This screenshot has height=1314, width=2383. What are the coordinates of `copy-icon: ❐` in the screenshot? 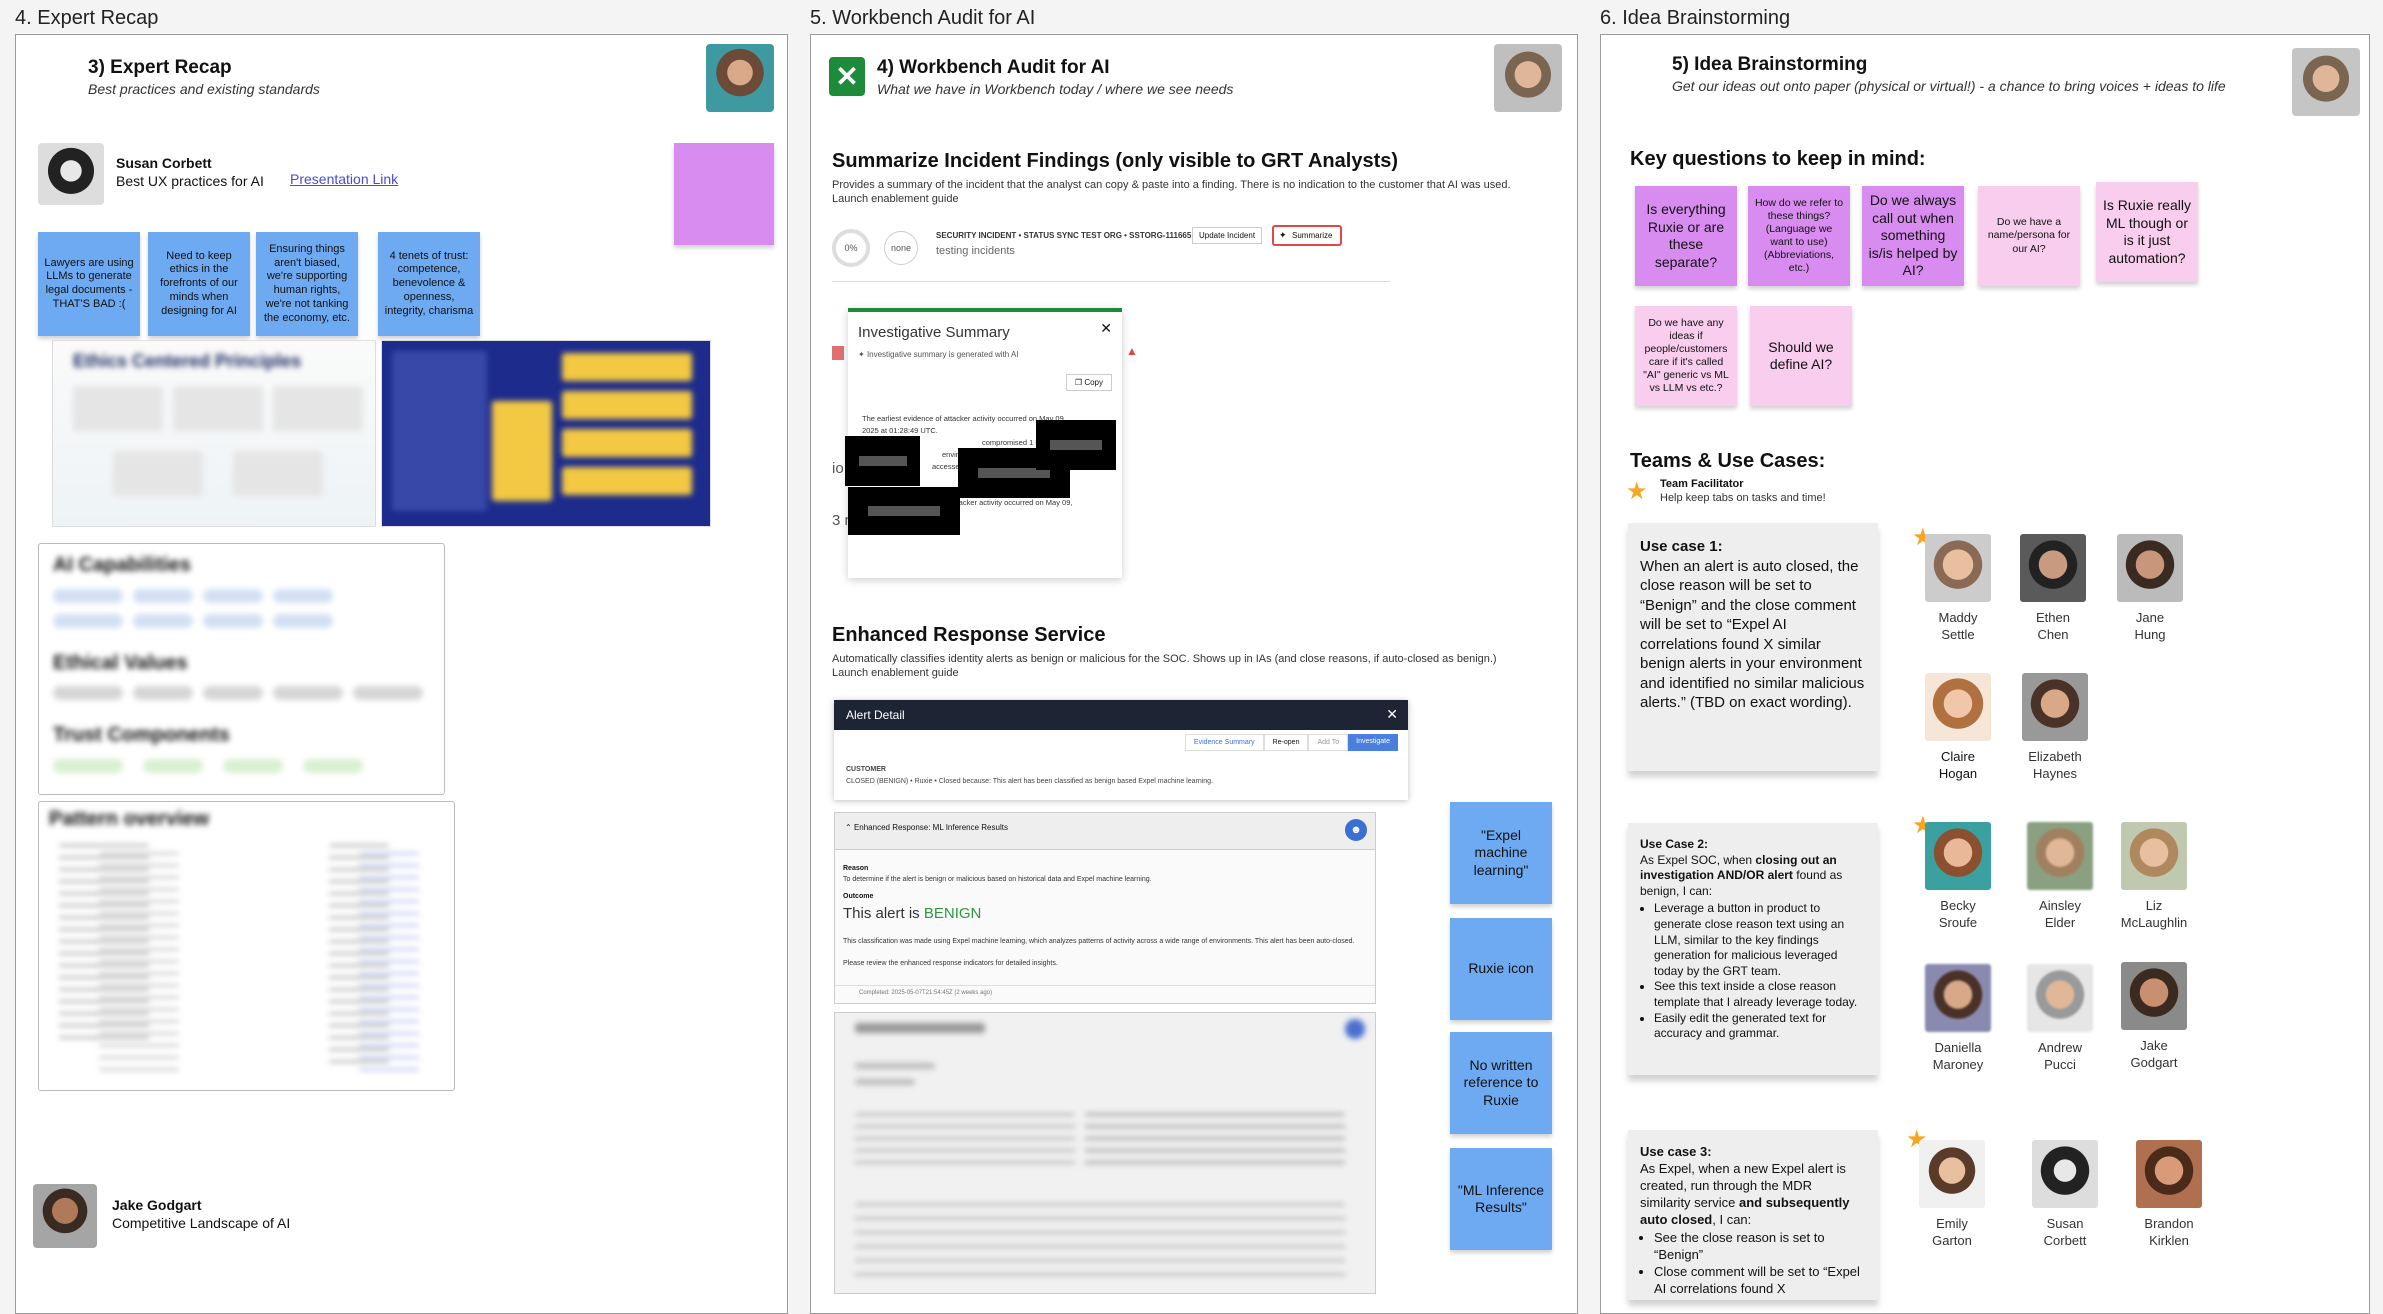 It's located at (1079, 382).